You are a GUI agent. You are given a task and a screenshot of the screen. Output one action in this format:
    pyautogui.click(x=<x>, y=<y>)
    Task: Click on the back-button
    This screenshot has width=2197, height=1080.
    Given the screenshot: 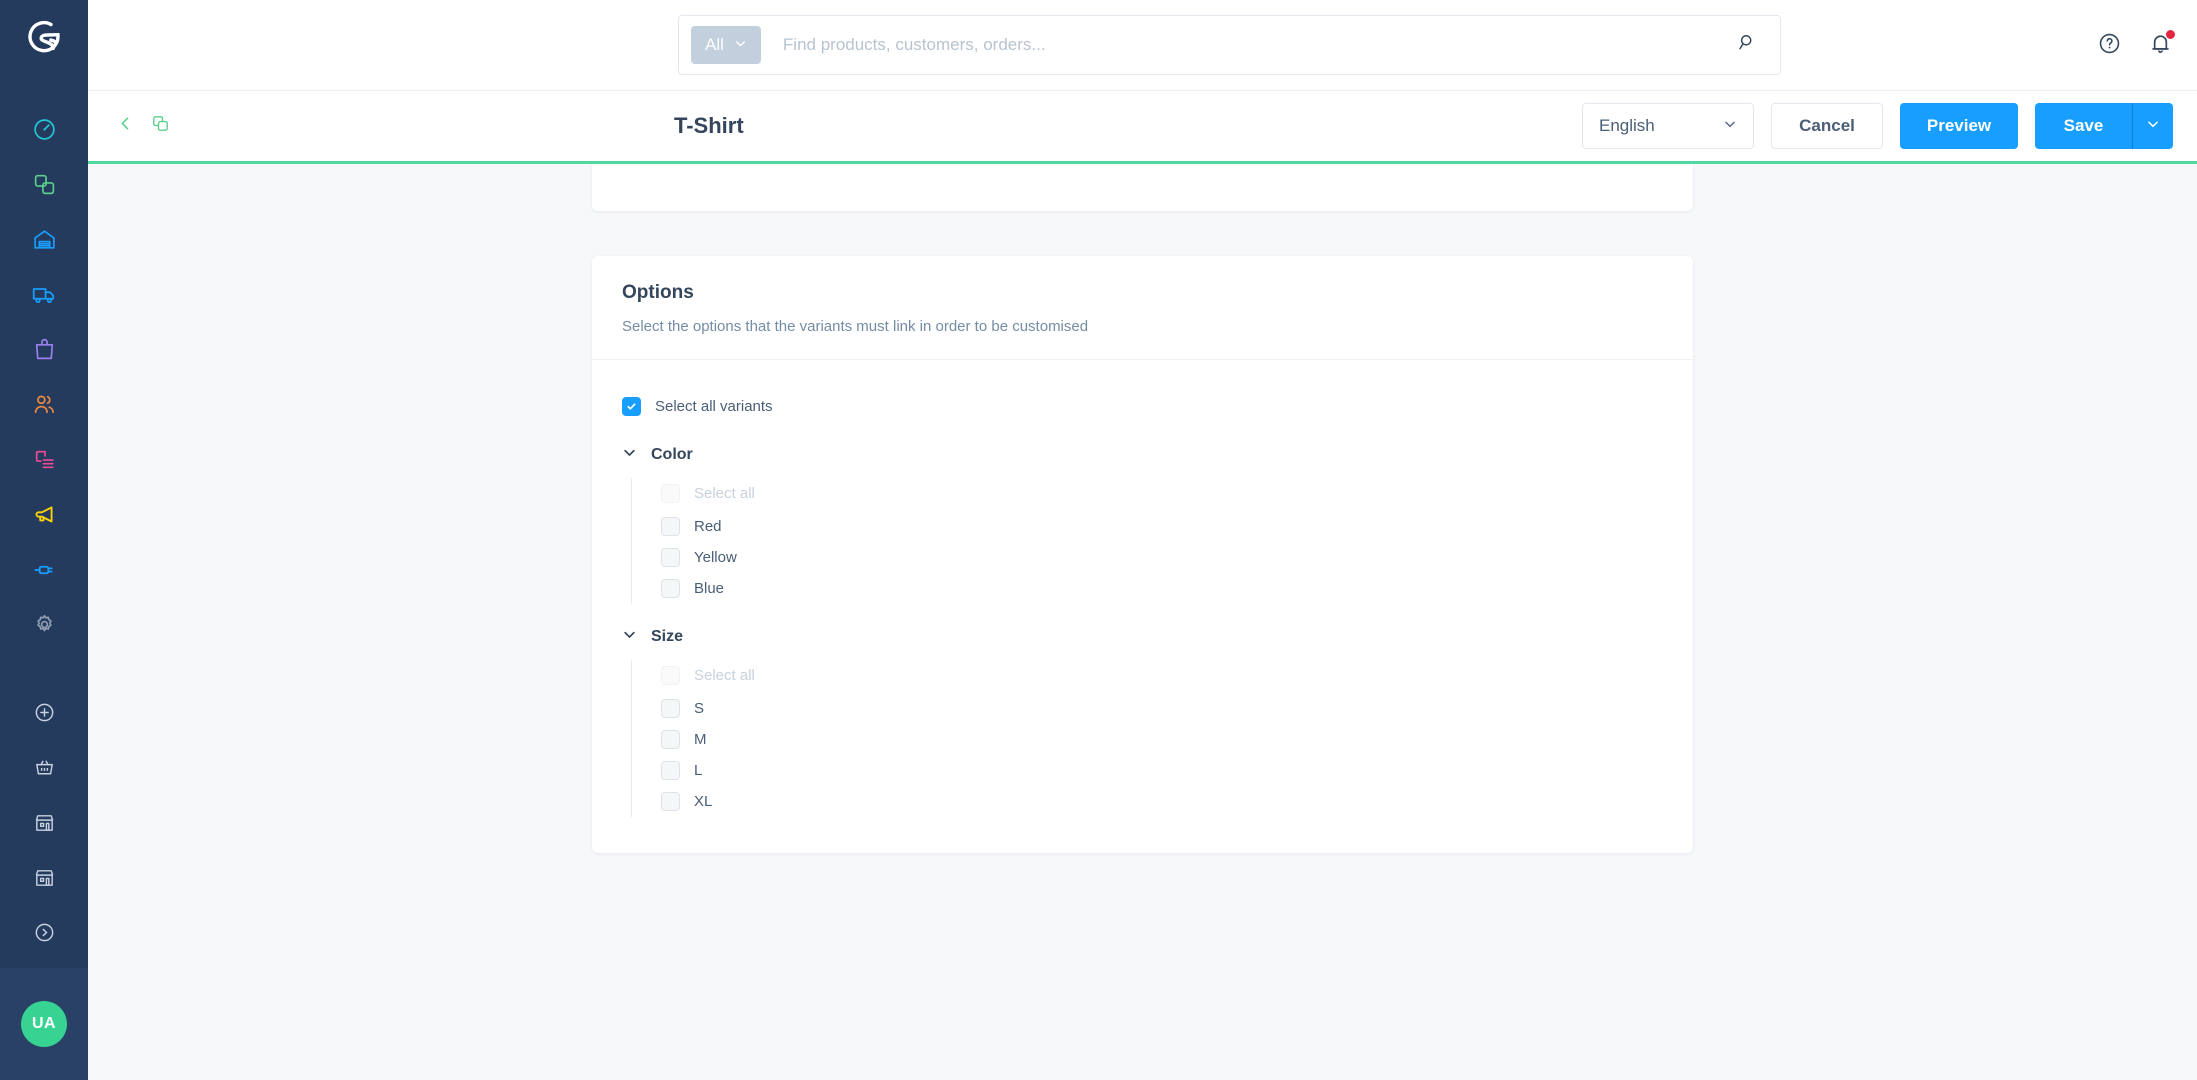 What is the action you would take?
    pyautogui.click(x=125, y=126)
    